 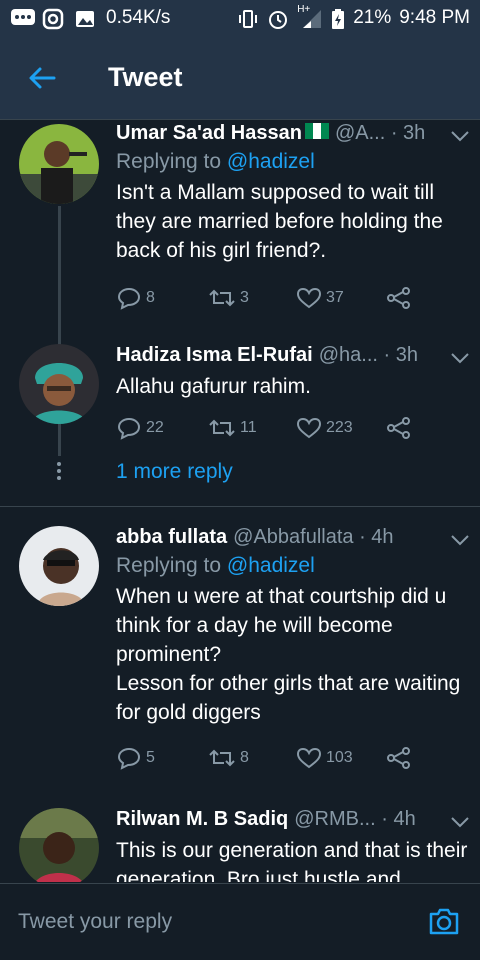 What do you see at coordinates (444, 921) in the screenshot?
I see `camera-icon` at bounding box center [444, 921].